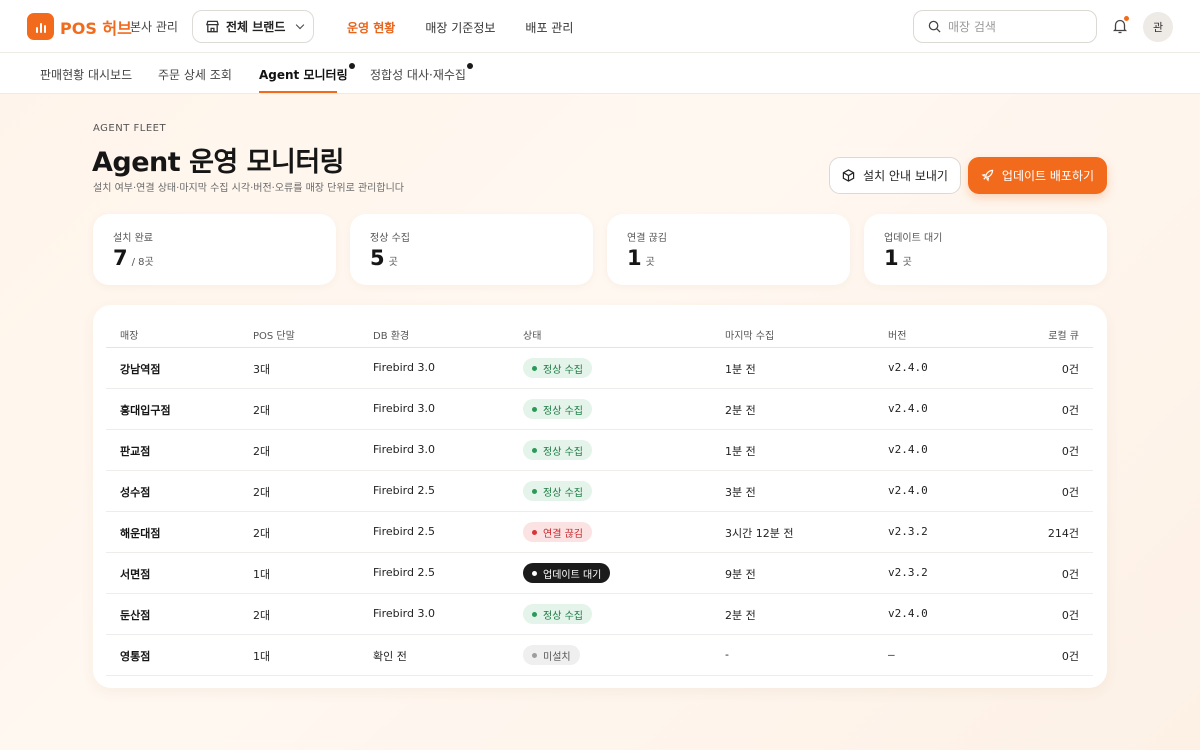  I want to click on bar-chart-icon, so click(40, 26).